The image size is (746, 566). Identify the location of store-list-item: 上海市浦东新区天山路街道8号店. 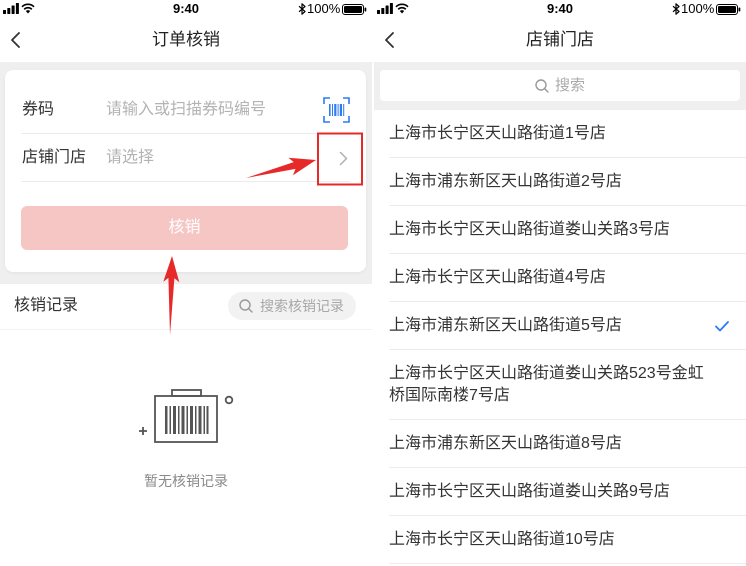
(560, 444).